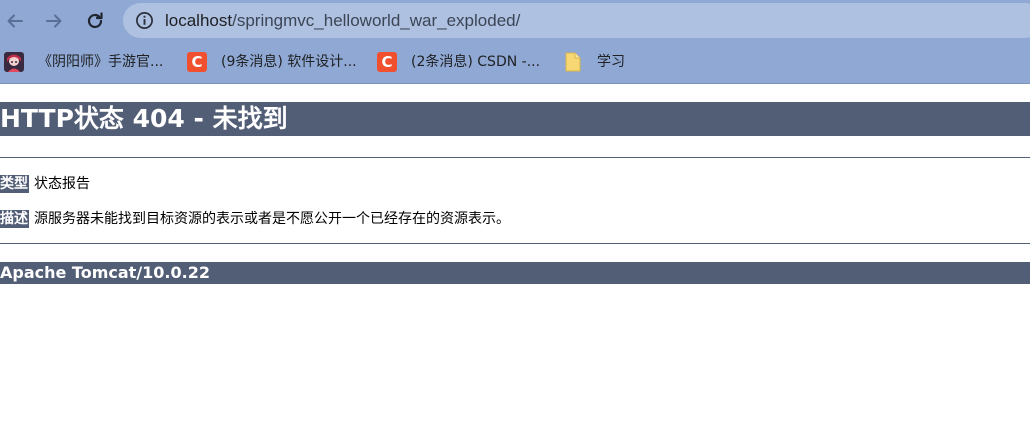 The image size is (1030, 434). What do you see at coordinates (573, 62) in the screenshot?
I see `folder-icon` at bounding box center [573, 62].